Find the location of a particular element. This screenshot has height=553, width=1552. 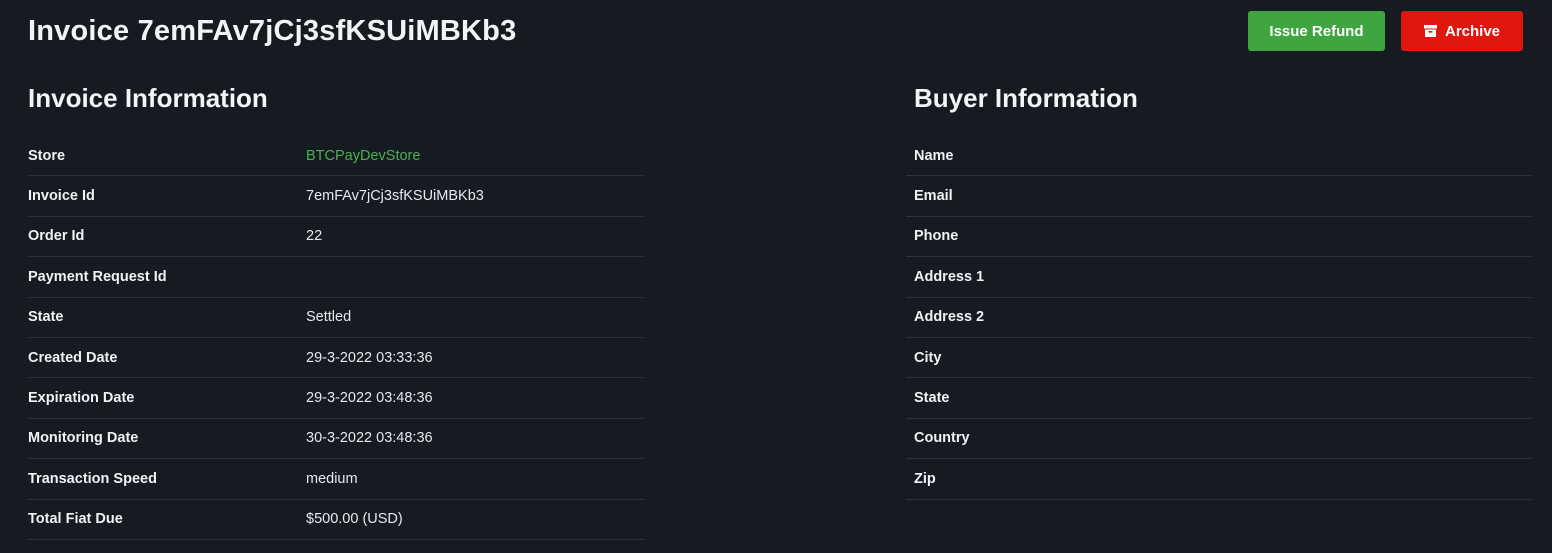

row-value: $500.00 (USD) is located at coordinates (354, 519).